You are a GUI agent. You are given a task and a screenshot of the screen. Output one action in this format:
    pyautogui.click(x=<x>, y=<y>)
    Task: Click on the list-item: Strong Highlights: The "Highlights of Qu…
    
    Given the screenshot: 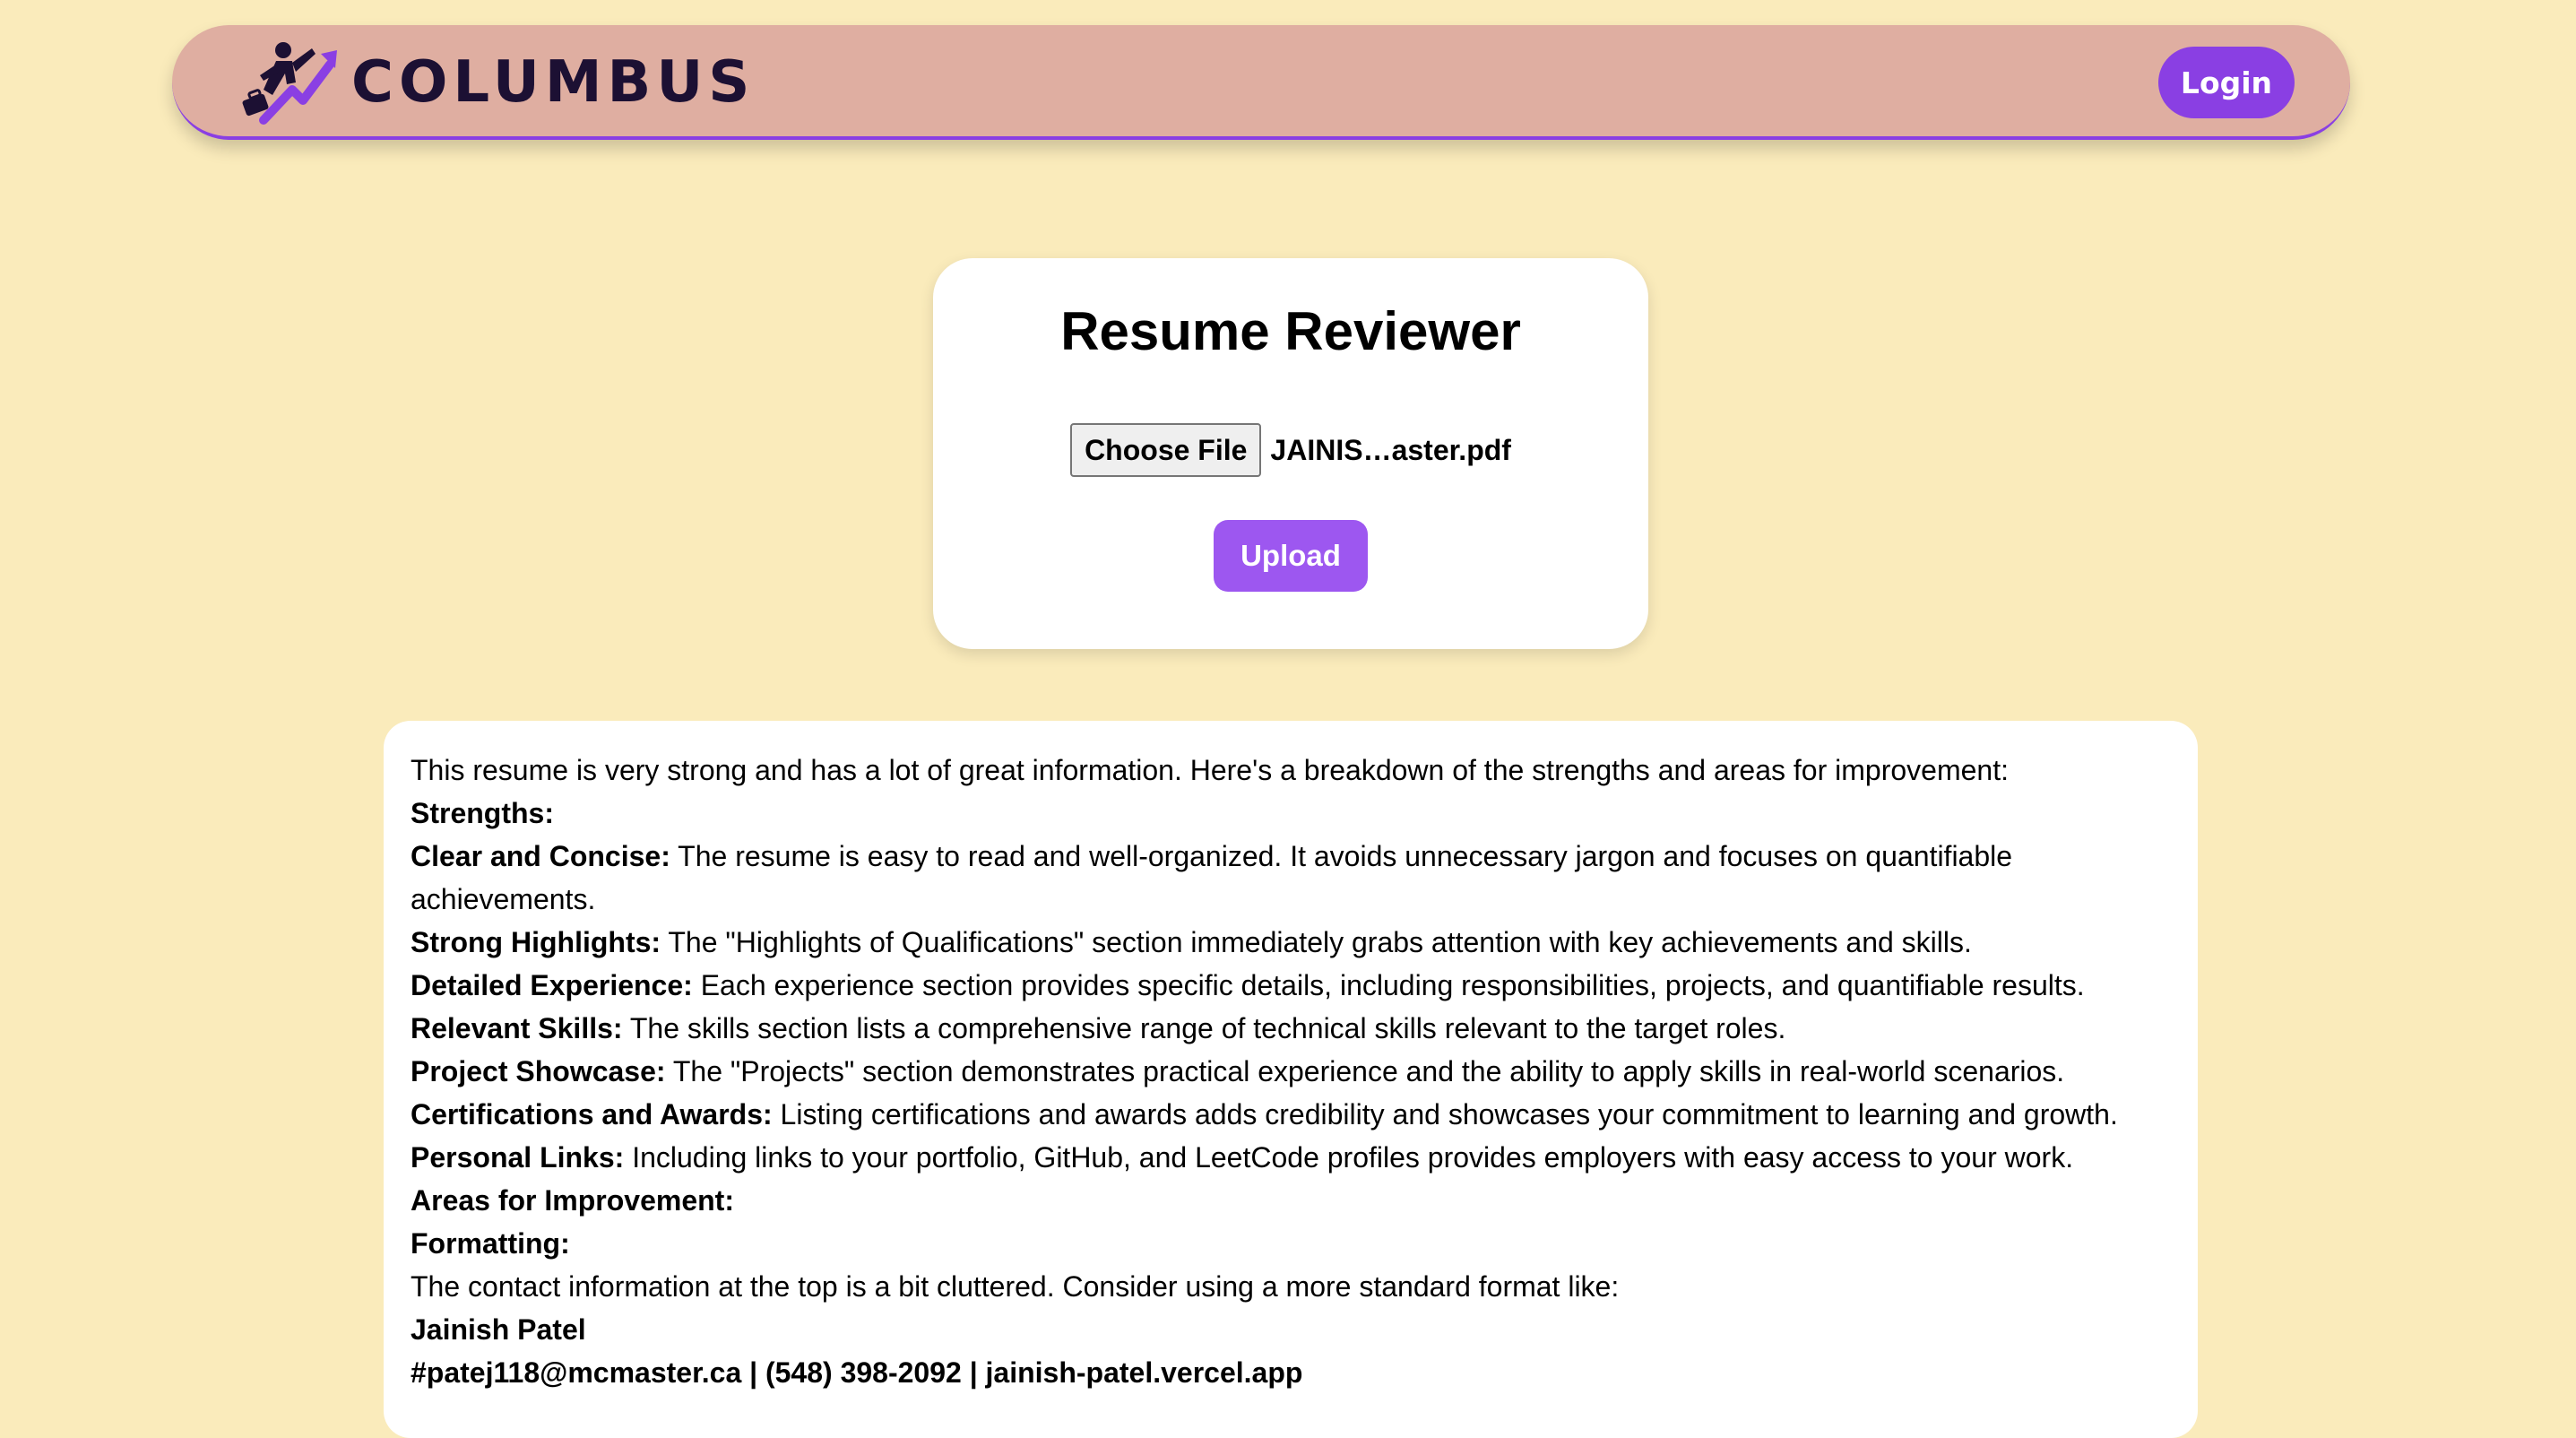 What is the action you would take?
    pyautogui.click(x=1291, y=942)
    